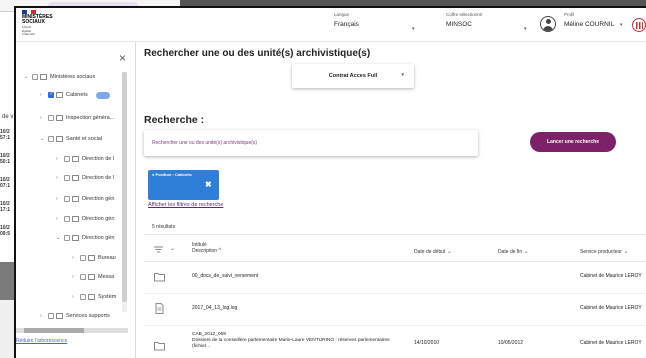 This screenshot has height=358, width=646. What do you see at coordinates (183, 185) in the screenshot?
I see `filter-chip: ● Position : Cabinets ✖` at bounding box center [183, 185].